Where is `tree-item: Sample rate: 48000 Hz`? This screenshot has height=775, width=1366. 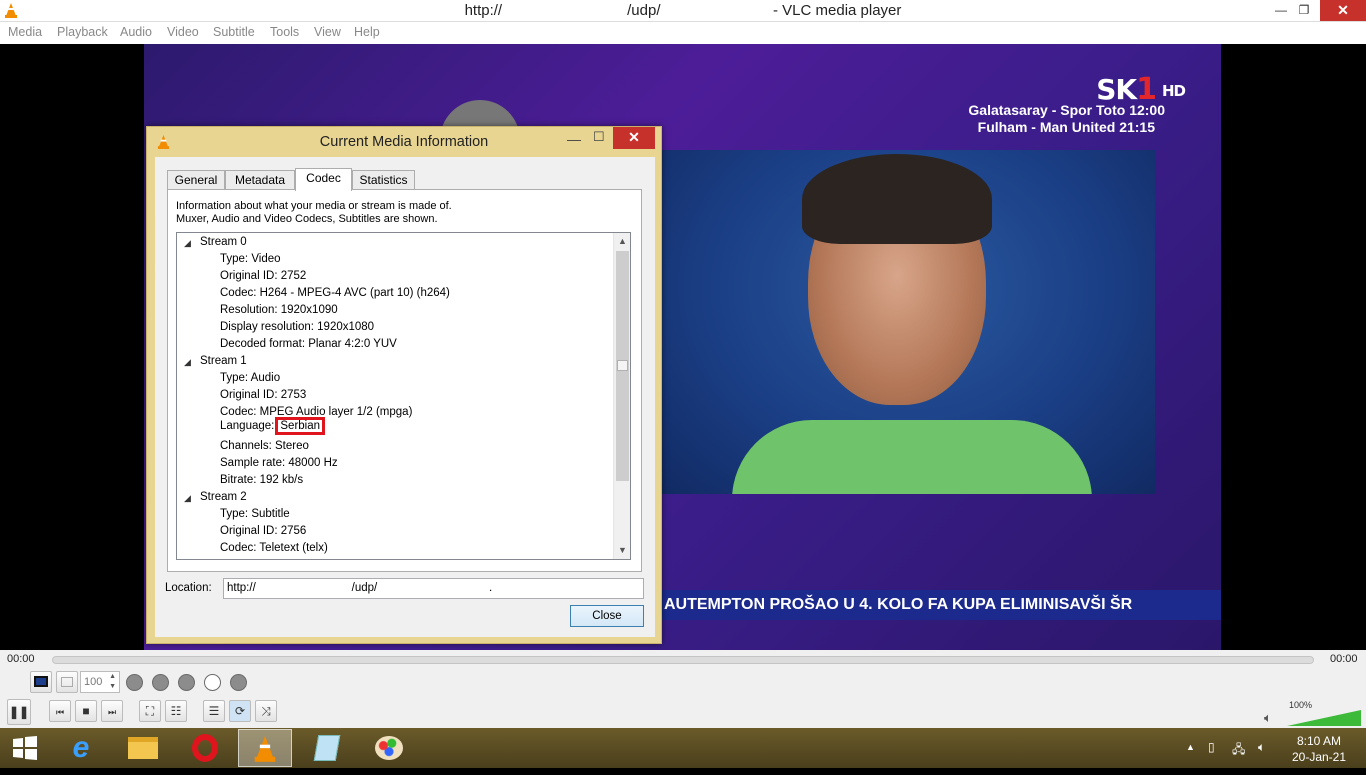 tree-item: Sample rate: 48000 Hz is located at coordinates (279, 463).